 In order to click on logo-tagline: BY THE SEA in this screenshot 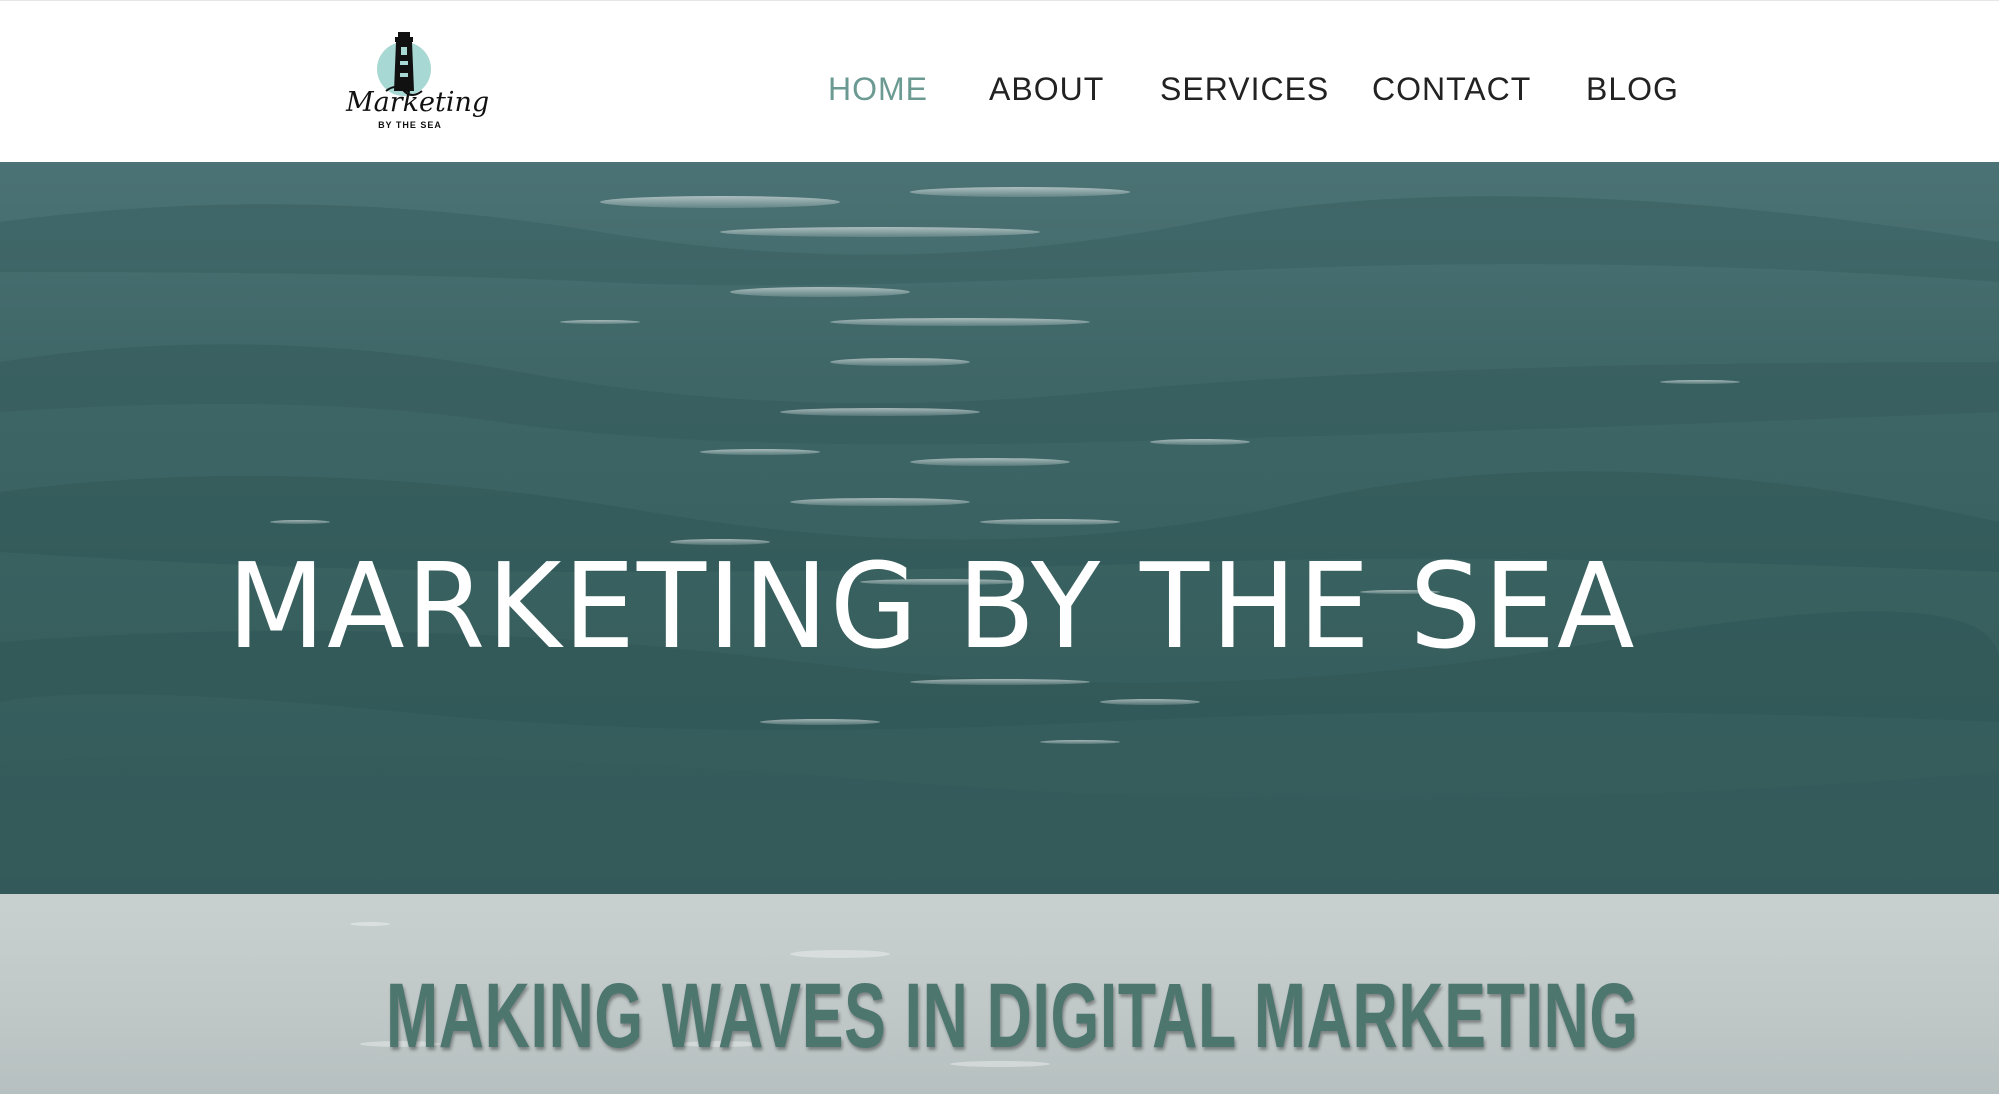, I will do `click(410, 125)`.